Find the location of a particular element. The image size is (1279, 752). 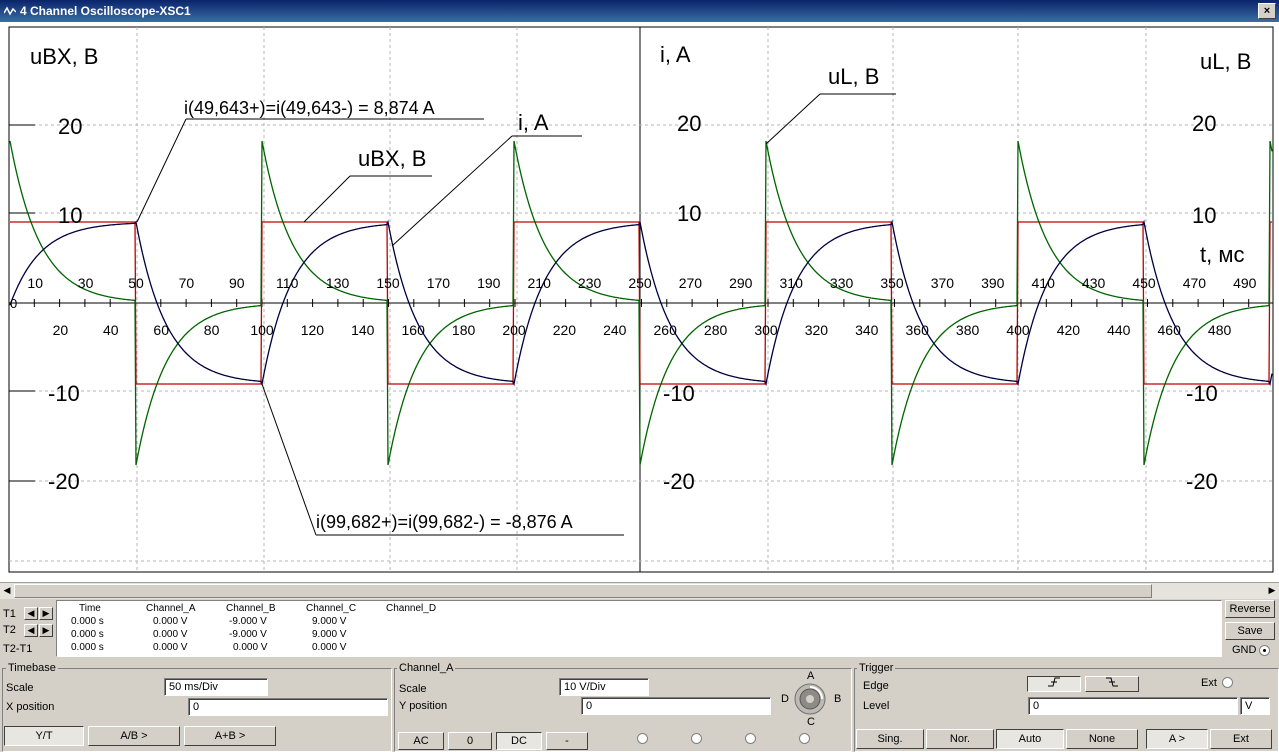

horizontal-scrollbar: ◀ ▶ is located at coordinates (639, 590).